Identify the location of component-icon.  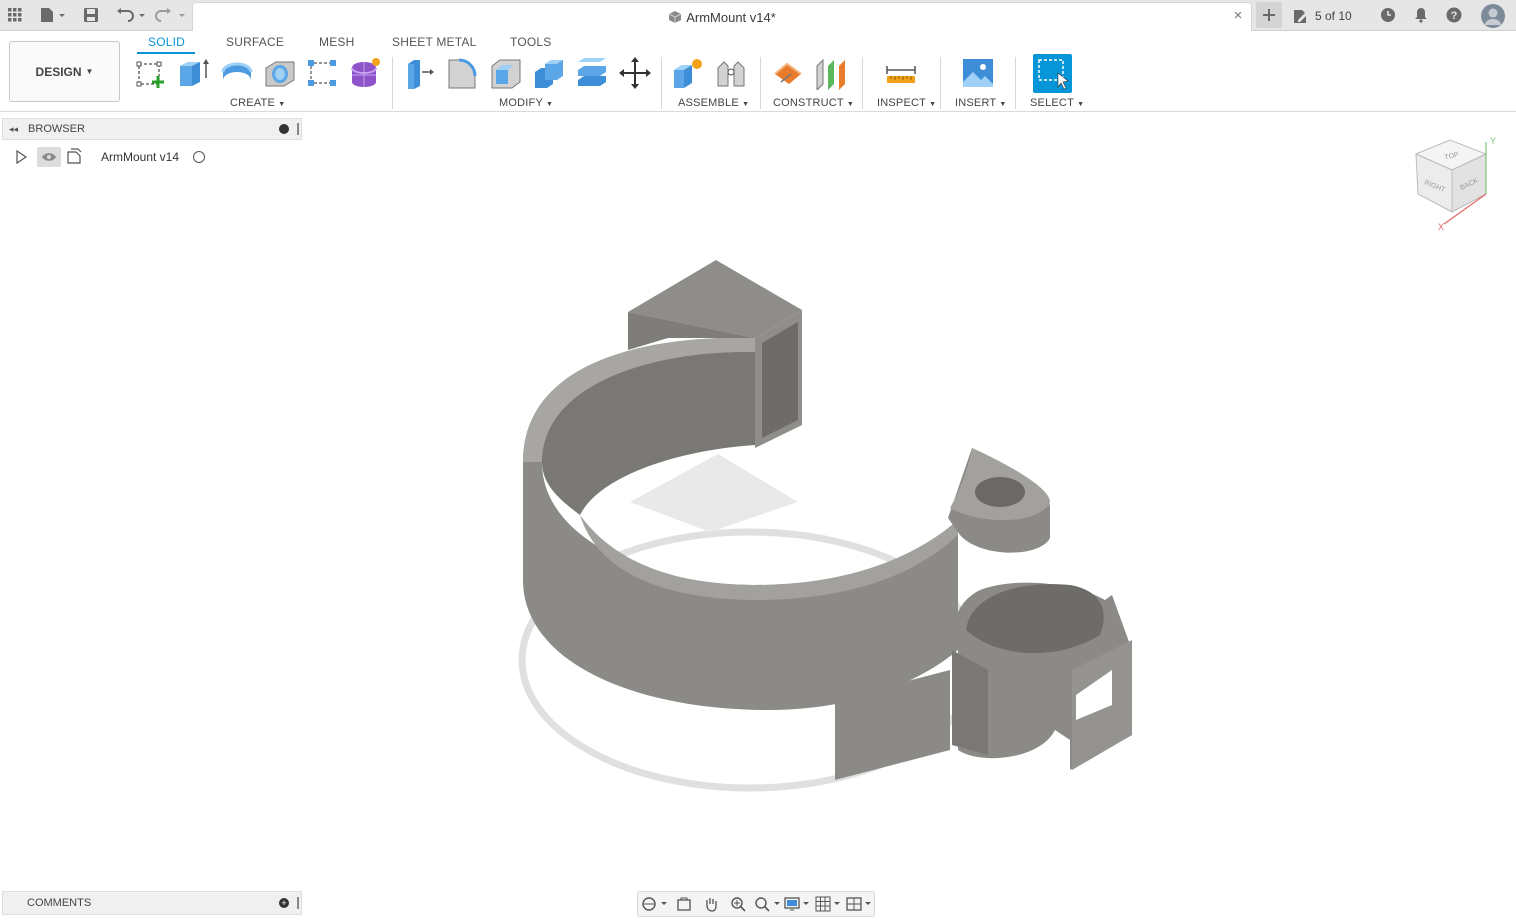
(675, 17).